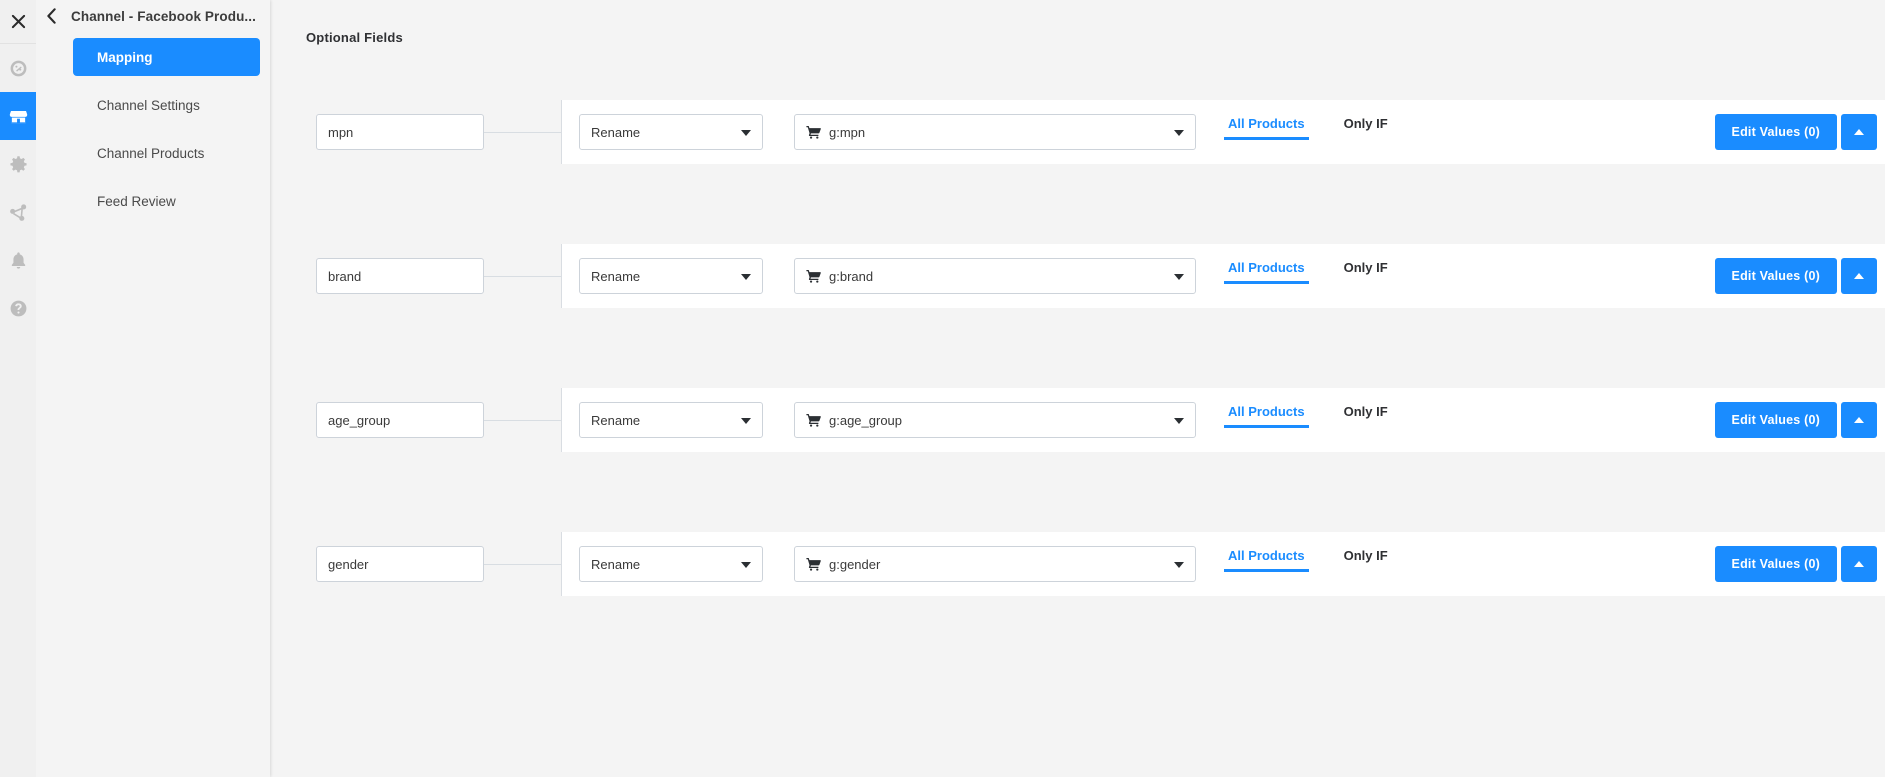  I want to click on bell-icon, so click(18, 260).